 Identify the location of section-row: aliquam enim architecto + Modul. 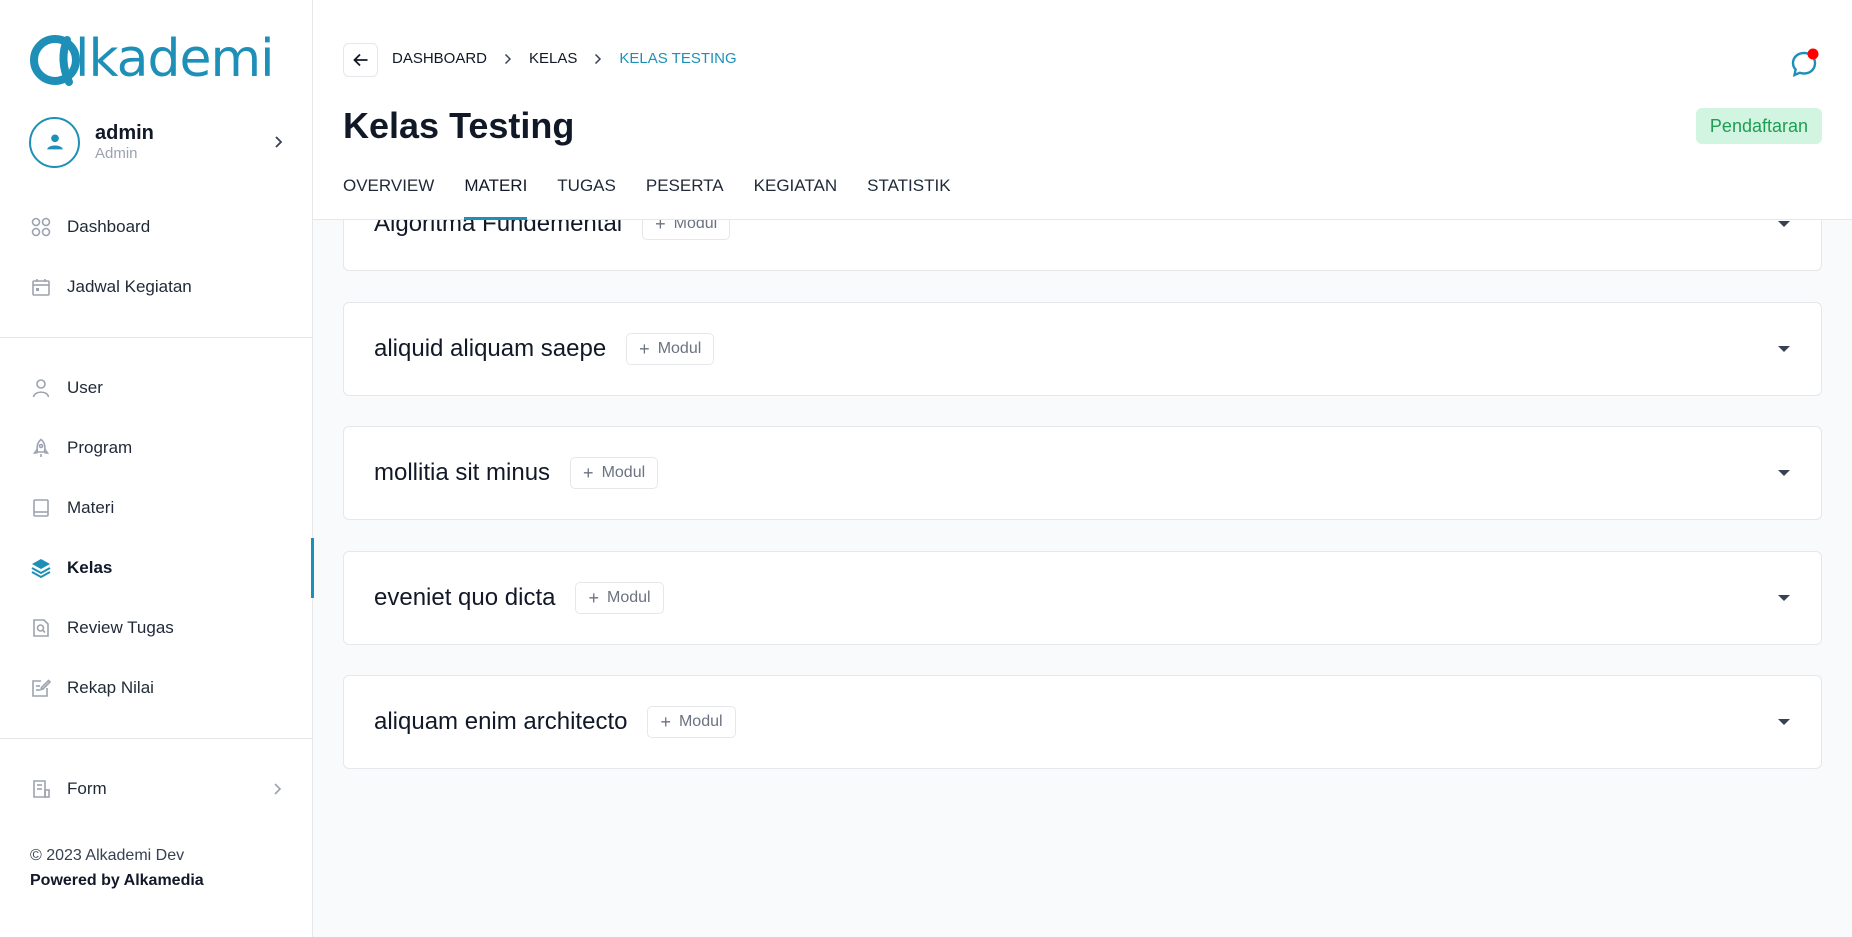
(1082, 722).